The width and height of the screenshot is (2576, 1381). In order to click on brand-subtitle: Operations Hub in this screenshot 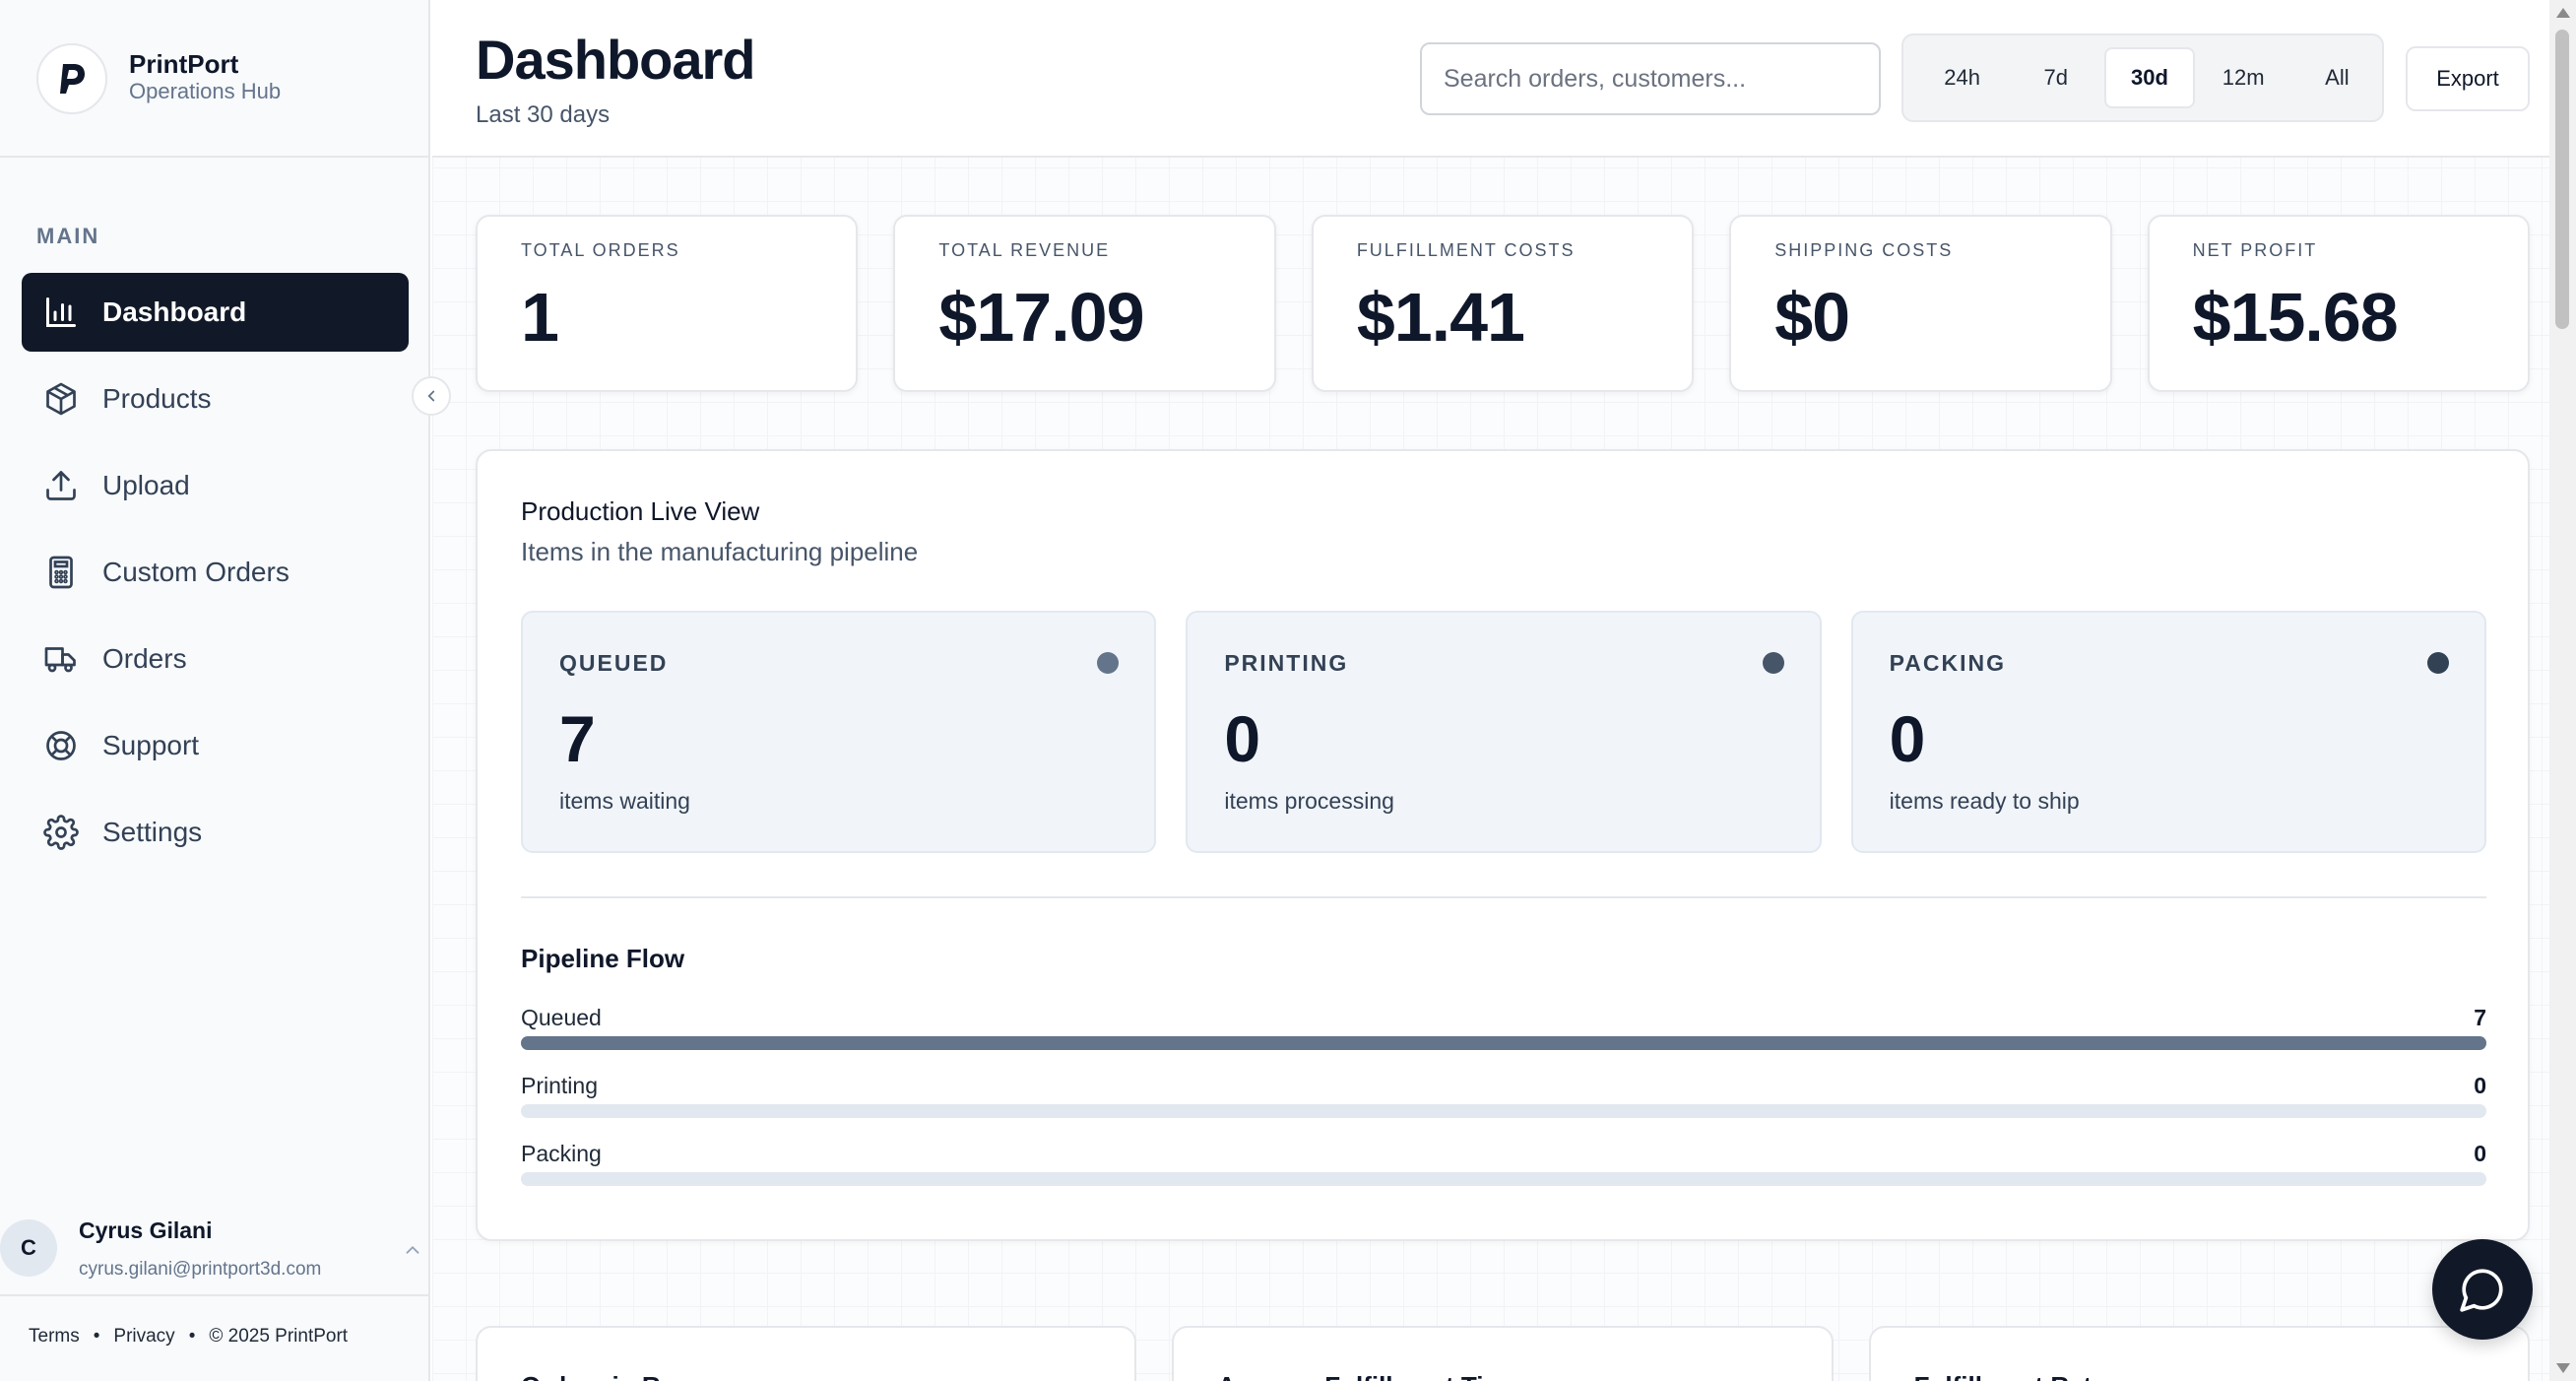, I will do `click(205, 91)`.